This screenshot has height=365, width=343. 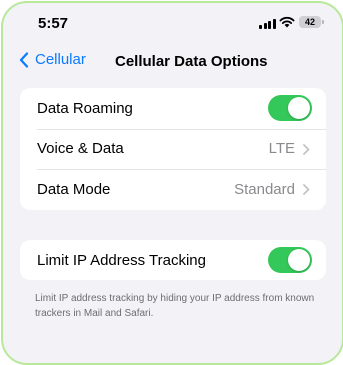 I want to click on battery-icon: 42, so click(x=311, y=22).